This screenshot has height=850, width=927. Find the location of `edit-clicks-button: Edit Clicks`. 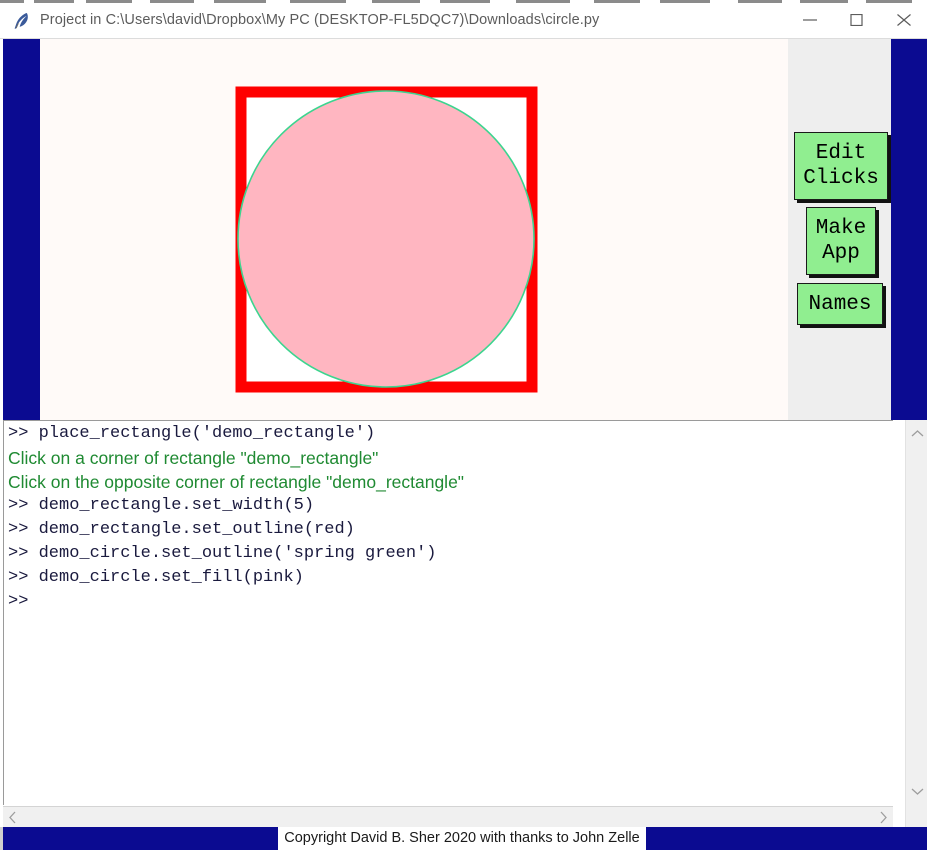

edit-clicks-button: Edit Clicks is located at coordinates (841, 166).